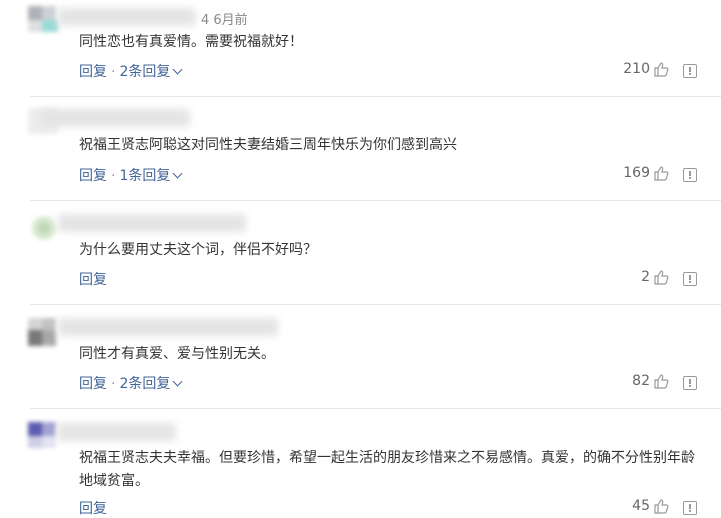 The image size is (721, 518). I want to click on comment-text: 同性才有真爱、爱与性别无关。, so click(177, 354).